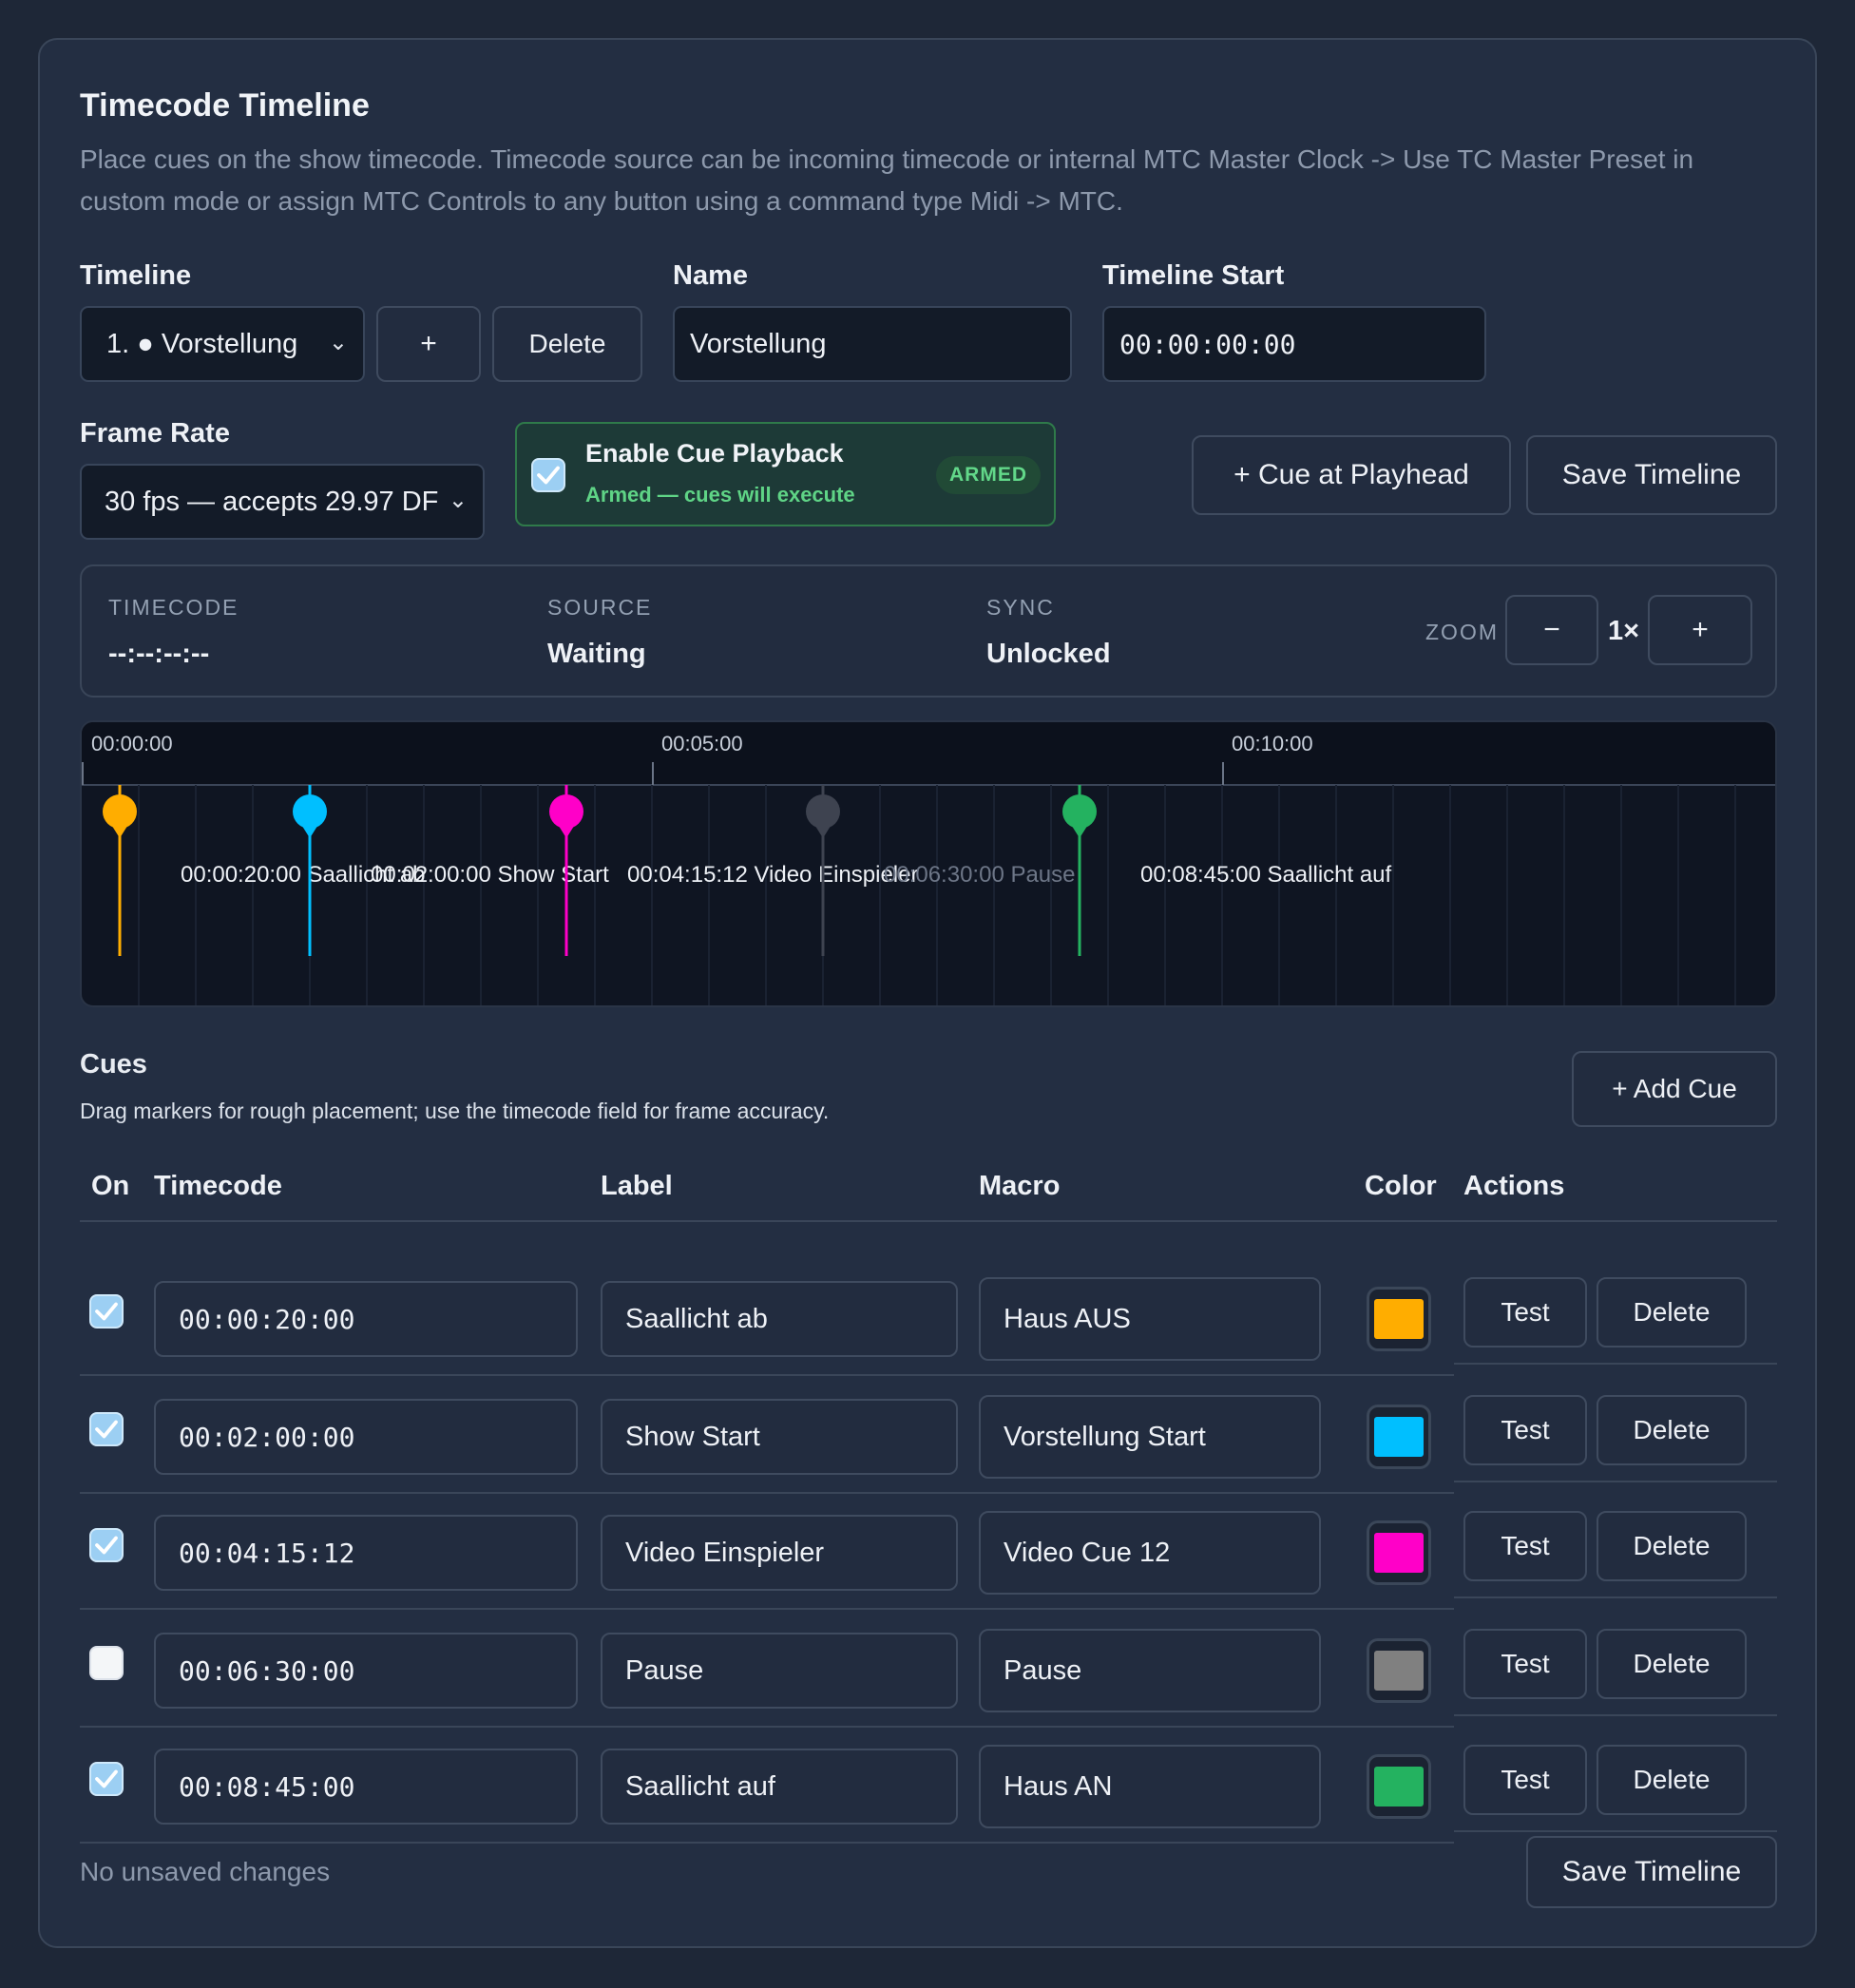 The image size is (1855, 1988). Describe the element at coordinates (1351, 475) in the screenshot. I see `cue-at-playhead-button: + Cue at Playhead` at that location.